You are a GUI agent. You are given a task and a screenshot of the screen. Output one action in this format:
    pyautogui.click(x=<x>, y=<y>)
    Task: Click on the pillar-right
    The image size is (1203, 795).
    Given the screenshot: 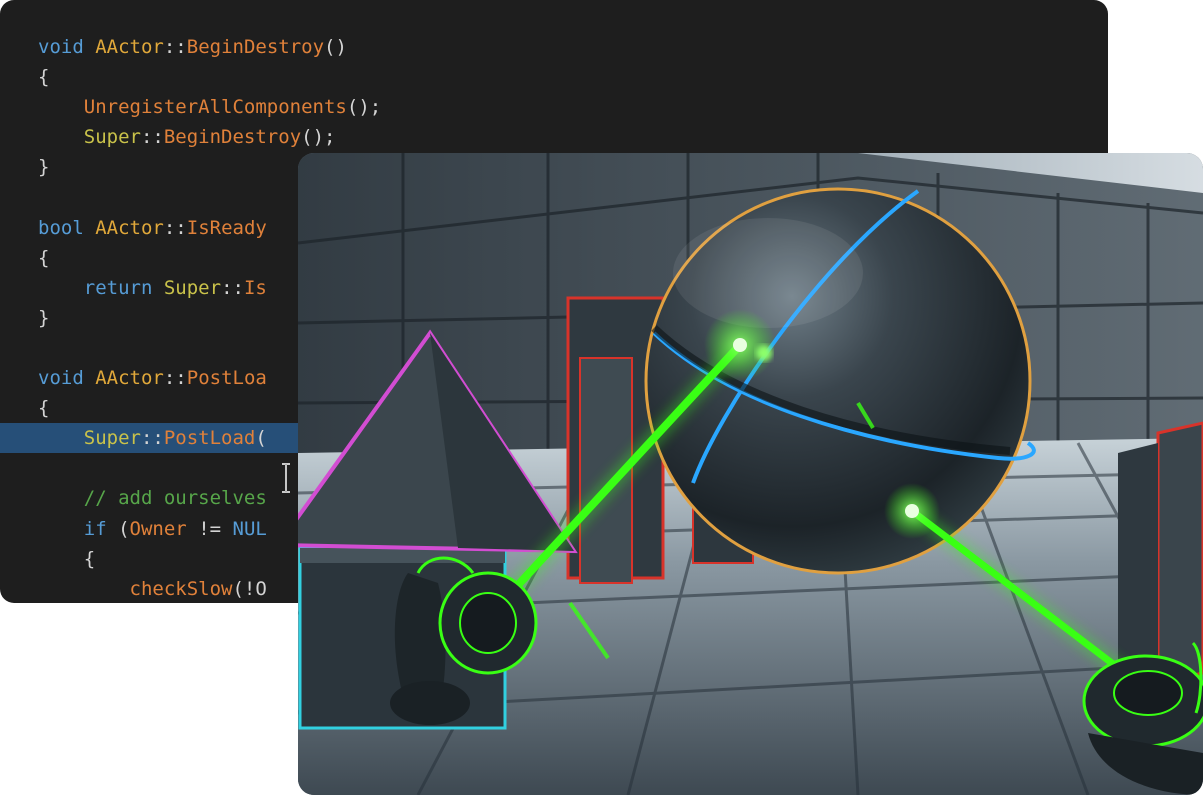 What is the action you would take?
    pyautogui.click(x=1160, y=553)
    